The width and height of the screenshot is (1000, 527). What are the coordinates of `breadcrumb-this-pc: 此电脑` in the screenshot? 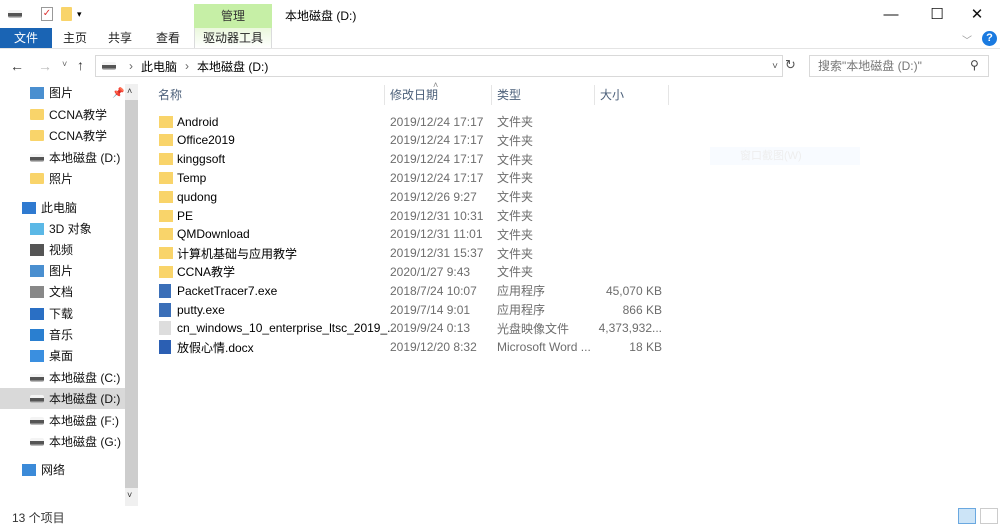 It's located at (159, 66).